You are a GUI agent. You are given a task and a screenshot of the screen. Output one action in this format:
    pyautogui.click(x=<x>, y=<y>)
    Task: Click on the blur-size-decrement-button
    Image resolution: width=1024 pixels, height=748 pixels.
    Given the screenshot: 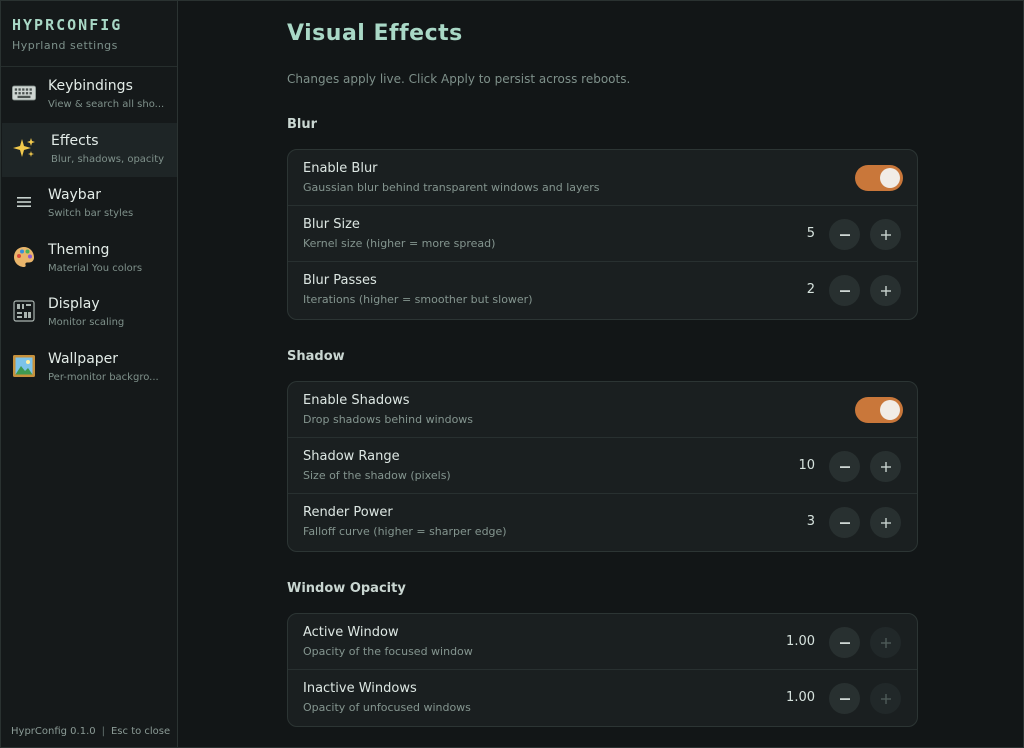 What is the action you would take?
    pyautogui.click(x=844, y=234)
    